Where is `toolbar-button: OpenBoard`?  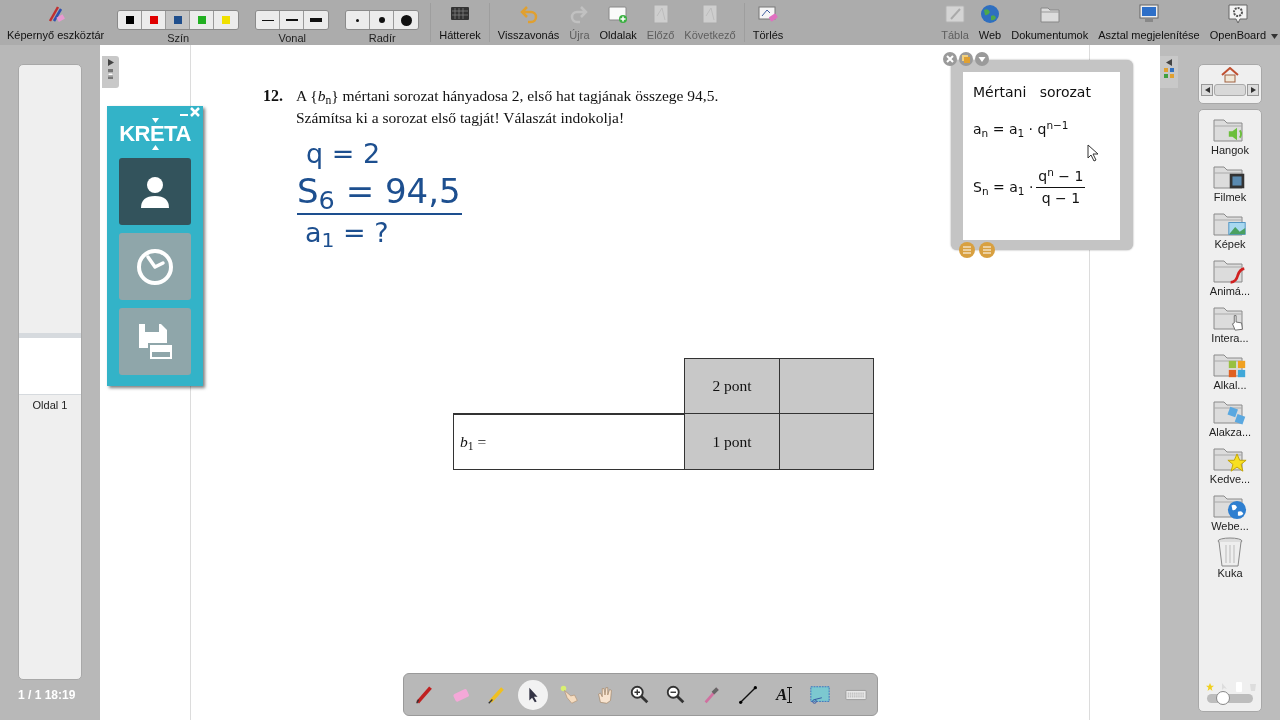
toolbar-button: OpenBoard is located at coordinates (1237, 22).